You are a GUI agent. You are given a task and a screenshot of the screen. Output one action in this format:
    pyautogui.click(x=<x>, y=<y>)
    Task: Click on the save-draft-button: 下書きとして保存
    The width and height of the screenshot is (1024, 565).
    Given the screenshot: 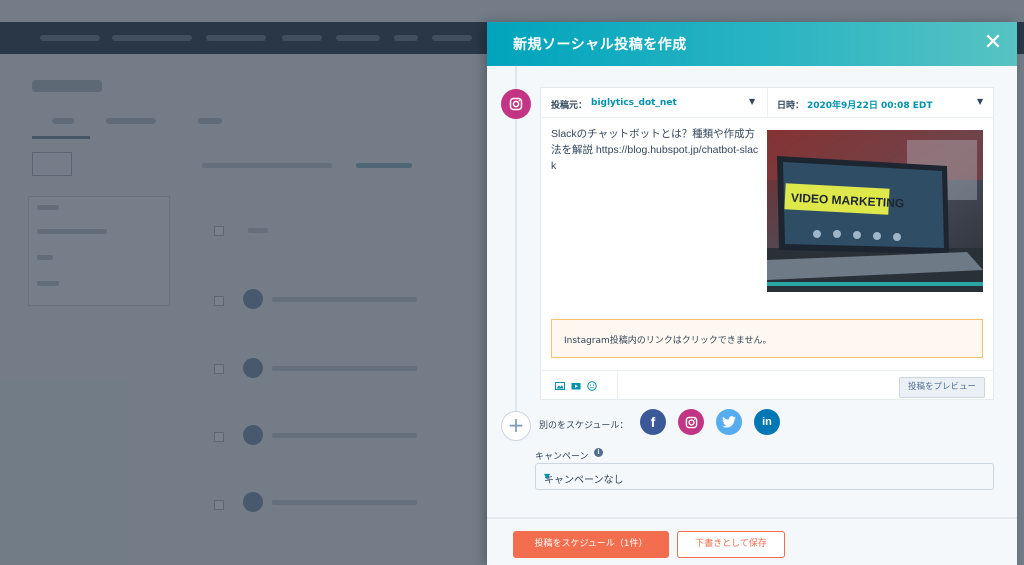 What is the action you would take?
    pyautogui.click(x=731, y=544)
    